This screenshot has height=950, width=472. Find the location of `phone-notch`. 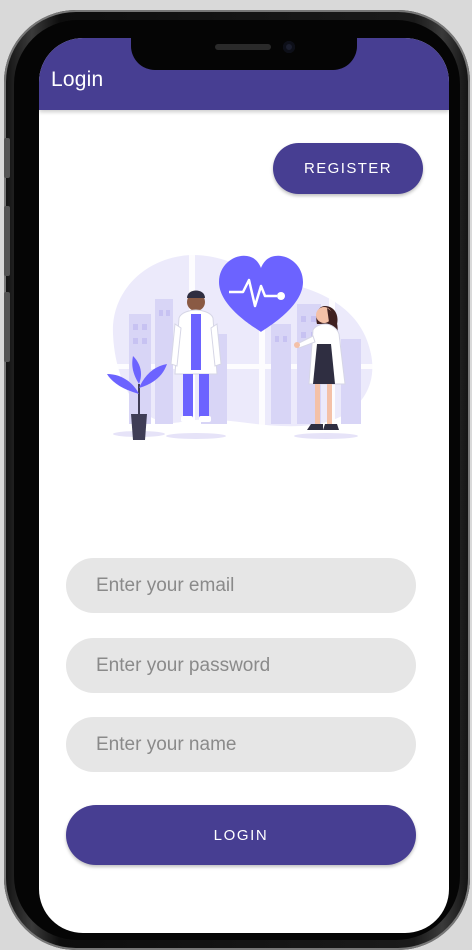

phone-notch is located at coordinates (244, 54).